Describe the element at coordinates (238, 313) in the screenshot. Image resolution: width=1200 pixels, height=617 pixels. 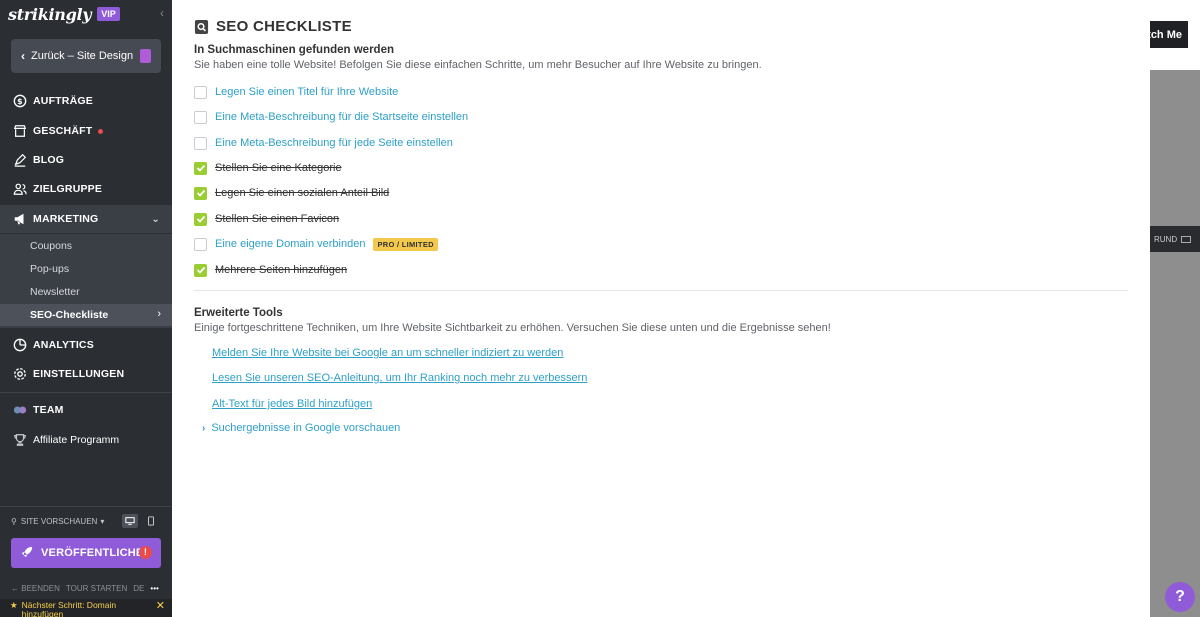
I see `advanced-tools-heading: Erweiterte Tools` at that location.